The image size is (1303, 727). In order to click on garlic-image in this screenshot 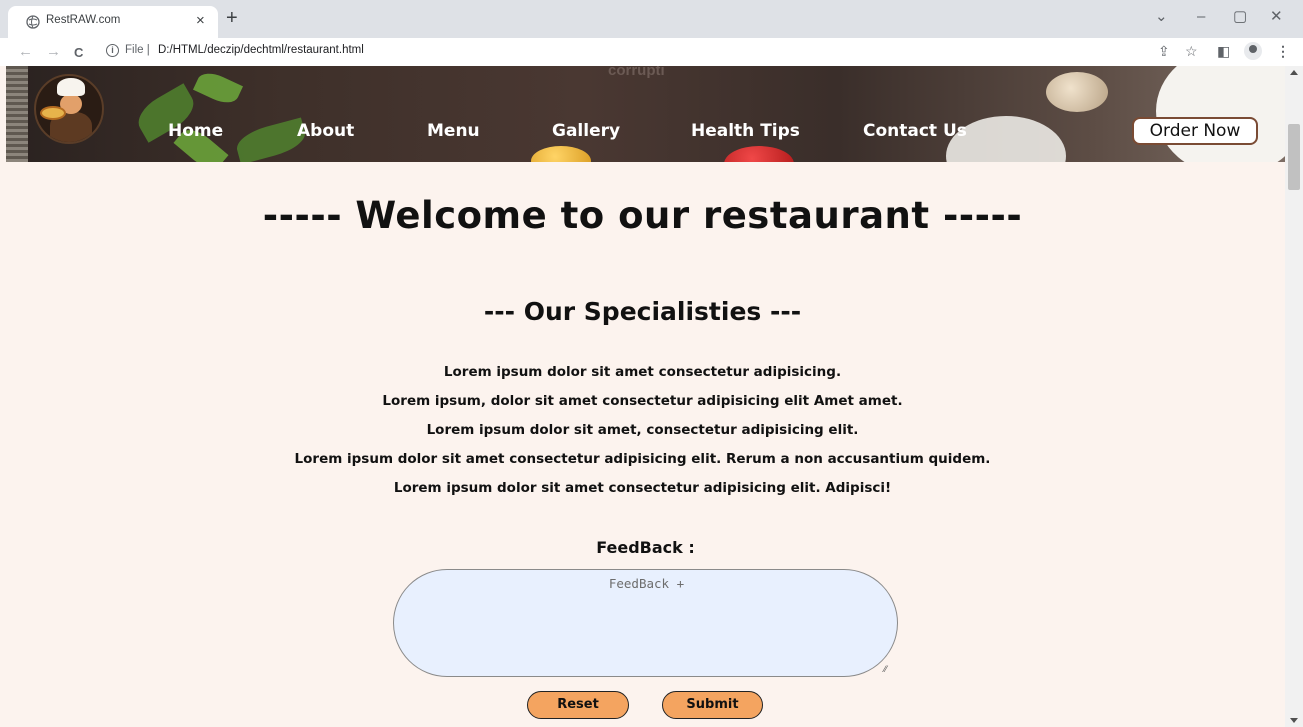, I will do `click(1077, 92)`.